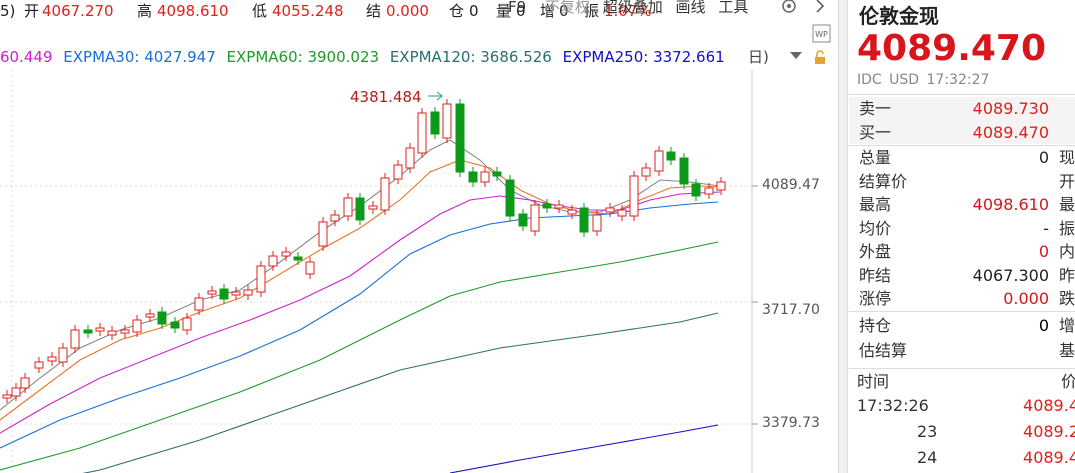 Image resolution: width=1075 pixels, height=473 pixels. What do you see at coordinates (386, 97) in the screenshot?
I see `peak-price-label: 4381.484` at bounding box center [386, 97].